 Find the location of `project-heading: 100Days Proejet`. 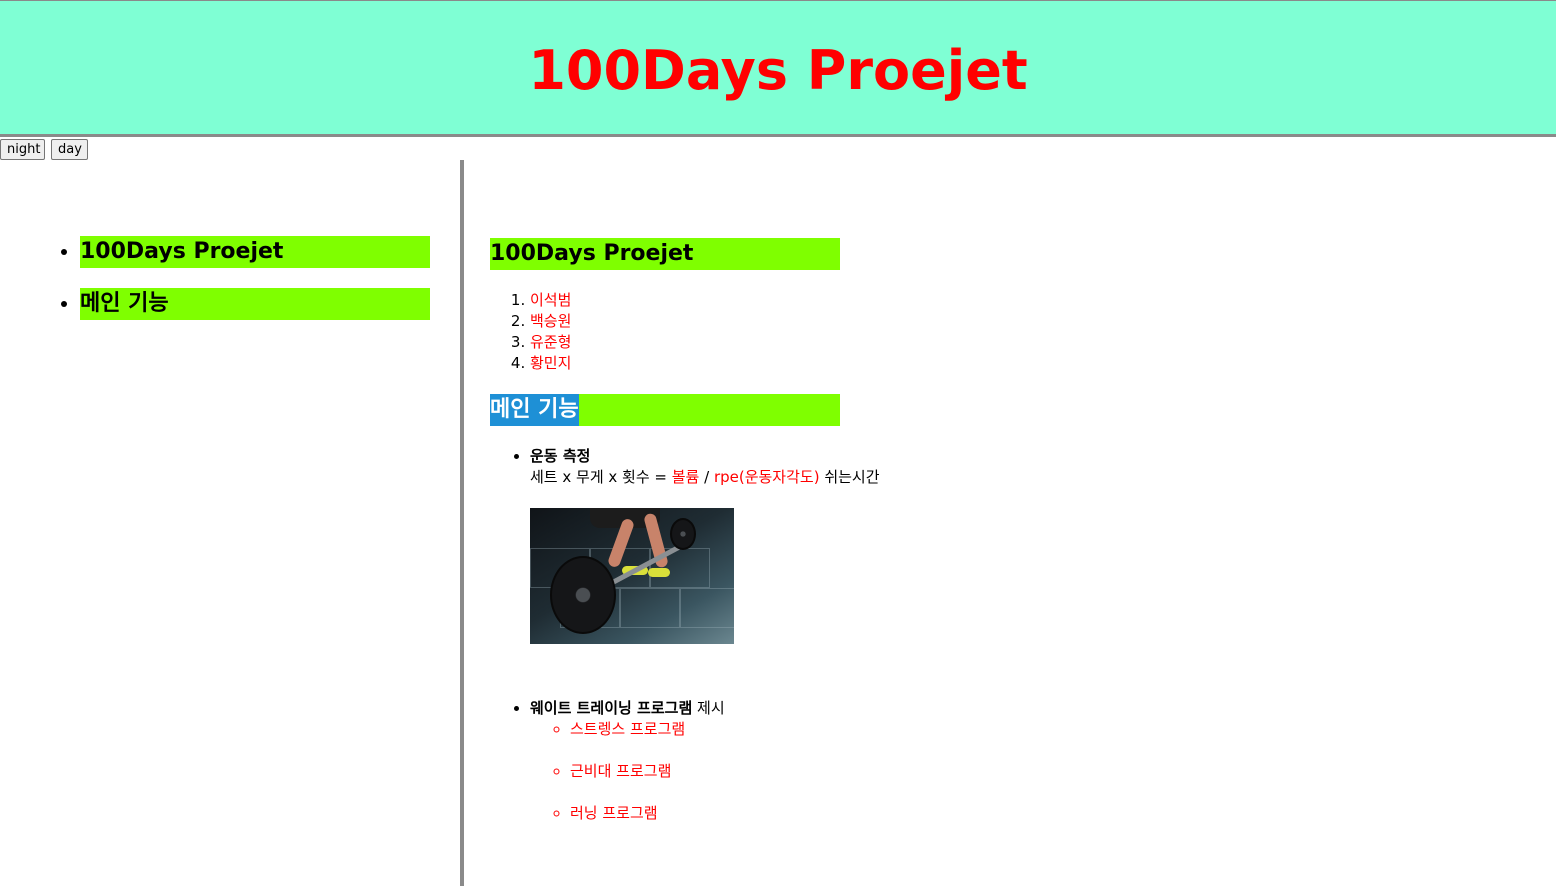

project-heading: 100Days Proejet is located at coordinates (665, 254).